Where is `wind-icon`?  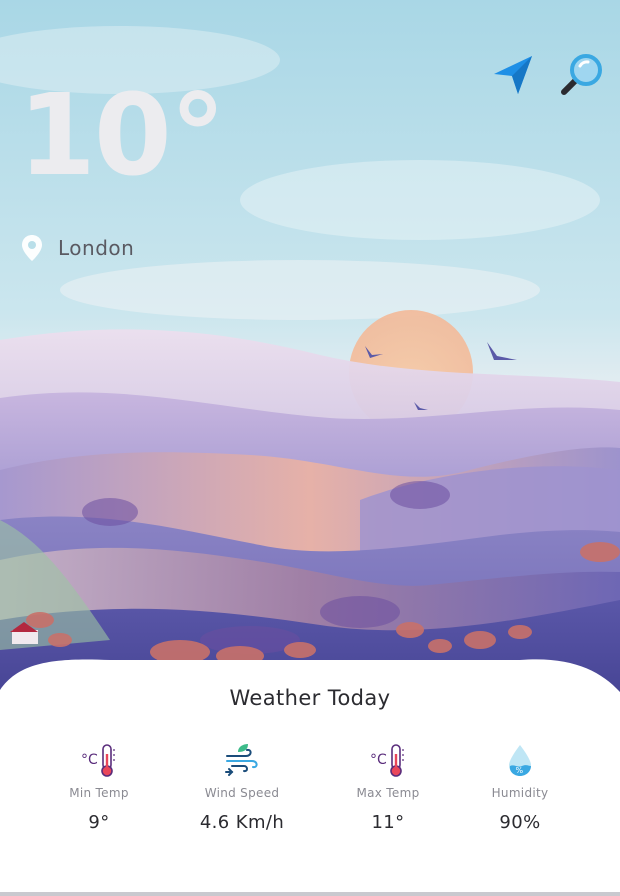
wind-icon is located at coordinates (241, 760).